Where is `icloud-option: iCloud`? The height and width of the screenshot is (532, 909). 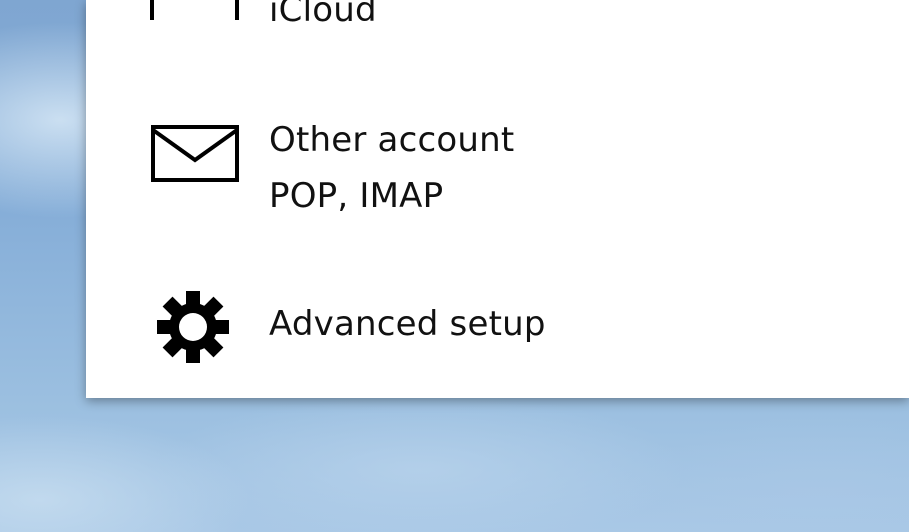
icloud-option: iCloud is located at coordinates (497, 16).